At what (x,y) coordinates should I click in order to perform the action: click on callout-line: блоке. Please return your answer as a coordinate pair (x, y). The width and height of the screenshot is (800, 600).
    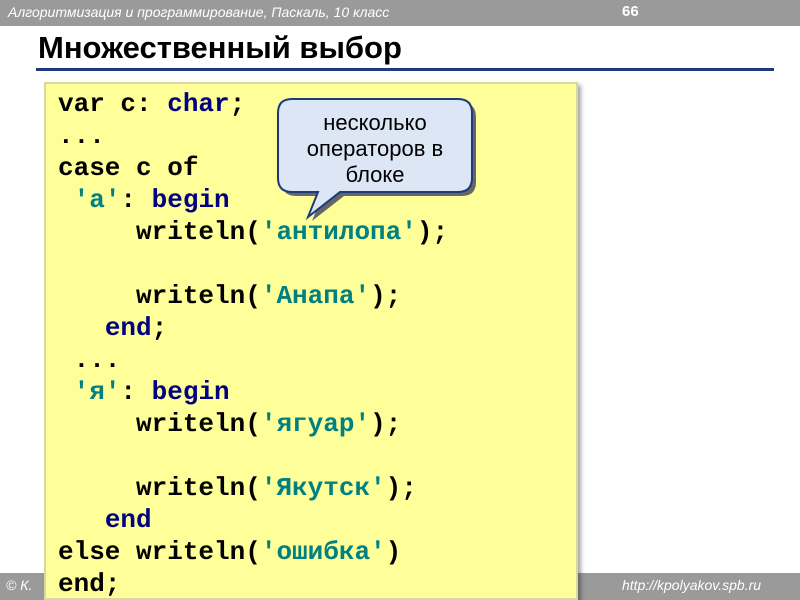
    Looking at the image, I should click on (375, 174).